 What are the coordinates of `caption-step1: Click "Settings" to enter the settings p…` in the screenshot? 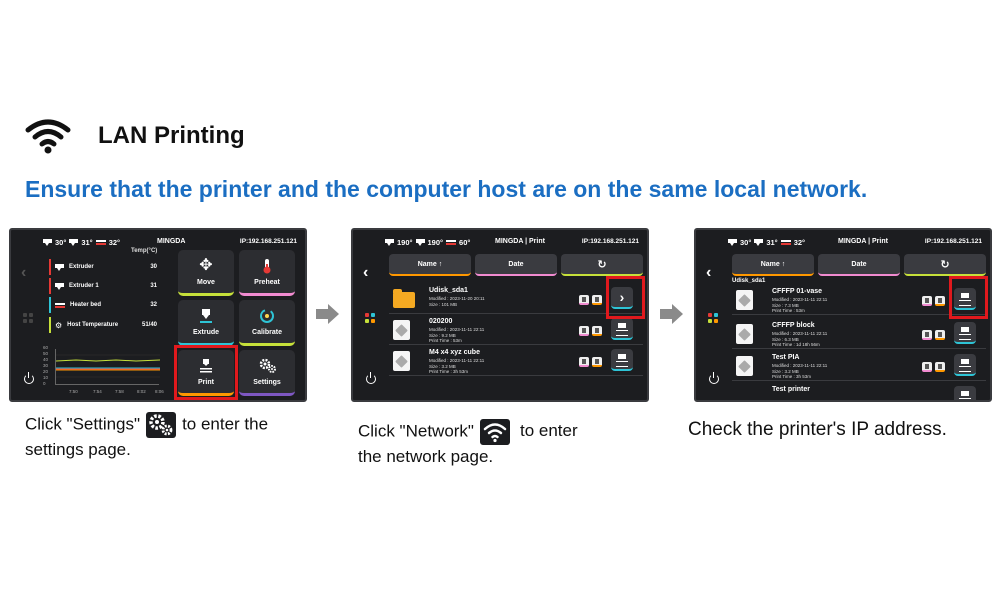 It's located at (146, 437).